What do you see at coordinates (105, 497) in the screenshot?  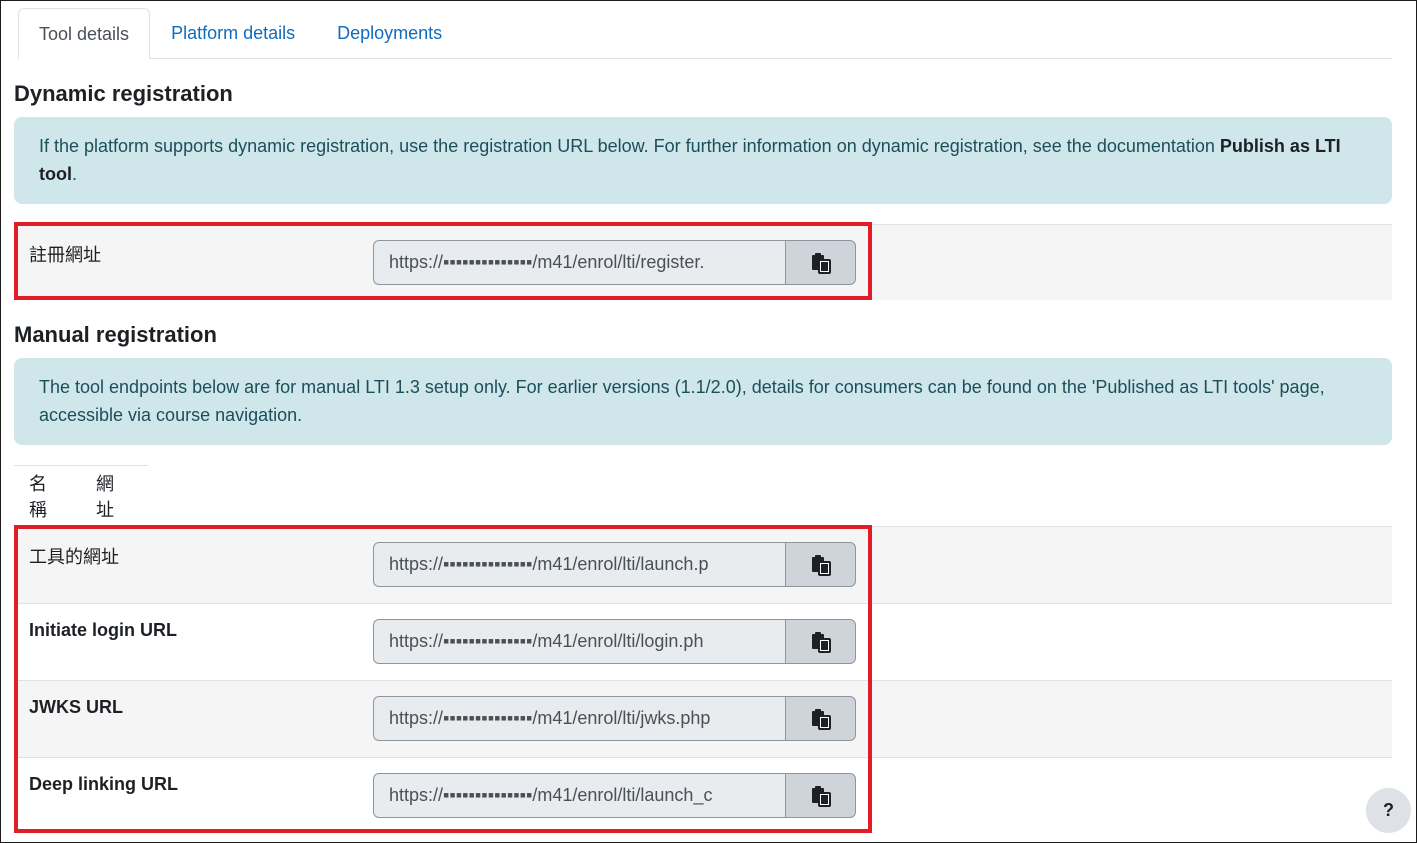 I see `column-header-url: 網址` at bounding box center [105, 497].